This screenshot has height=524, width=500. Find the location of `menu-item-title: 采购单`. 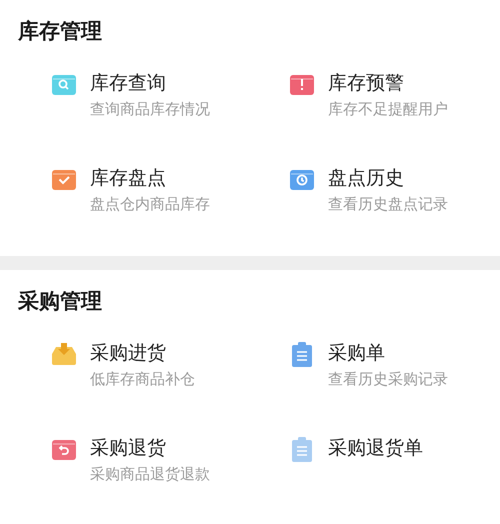

menu-item-title: 采购单 is located at coordinates (388, 353).